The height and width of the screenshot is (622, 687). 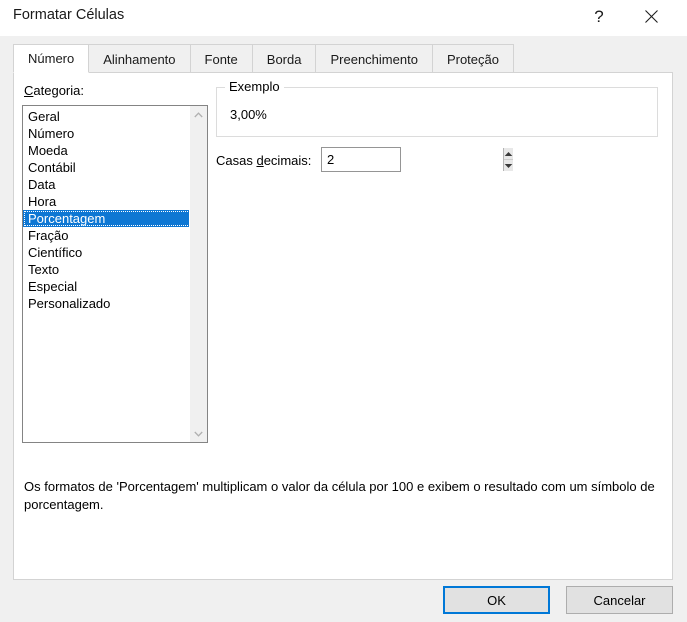 I want to click on decimal-places-stepper, so click(x=417, y=159).